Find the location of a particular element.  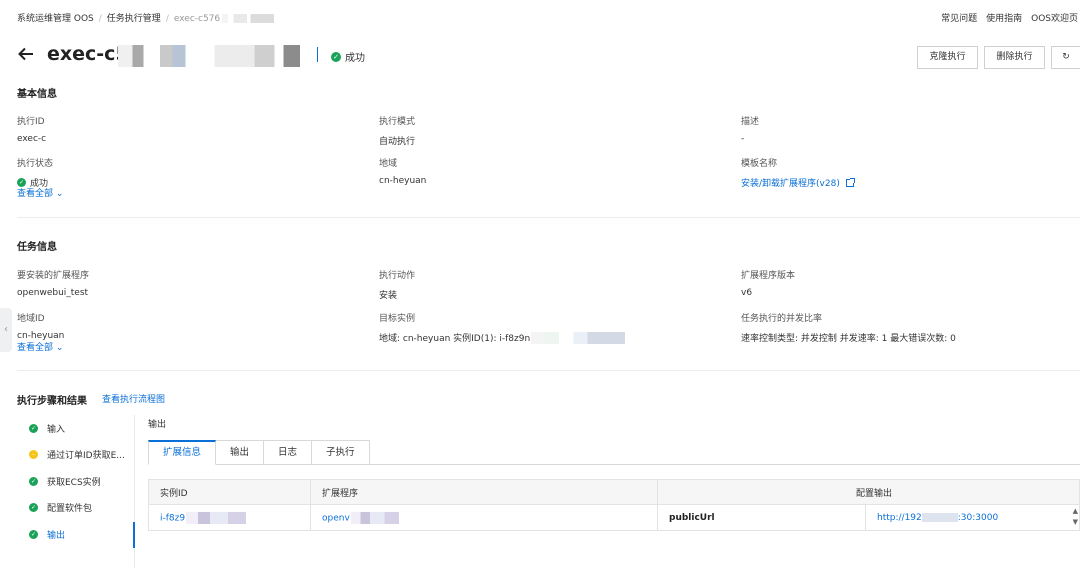

scroll-up-icon: ▲ is located at coordinates (1075, 511).